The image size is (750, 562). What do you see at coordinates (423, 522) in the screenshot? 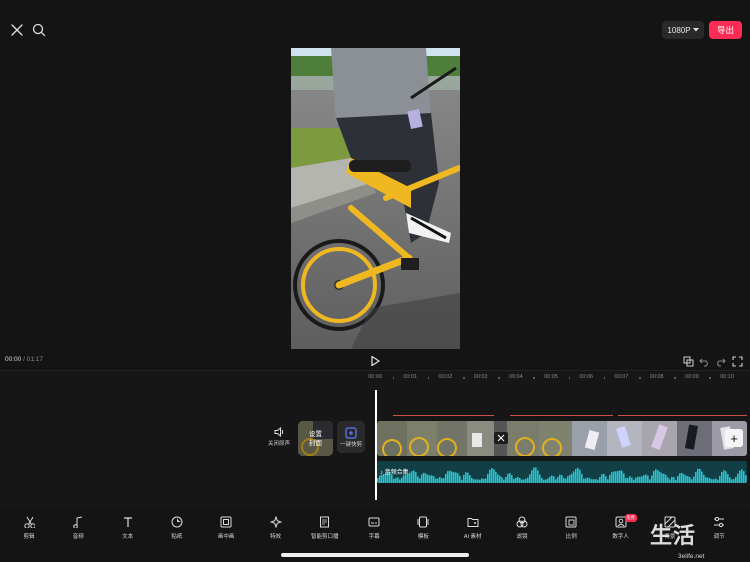
I see `template-icon` at bounding box center [423, 522].